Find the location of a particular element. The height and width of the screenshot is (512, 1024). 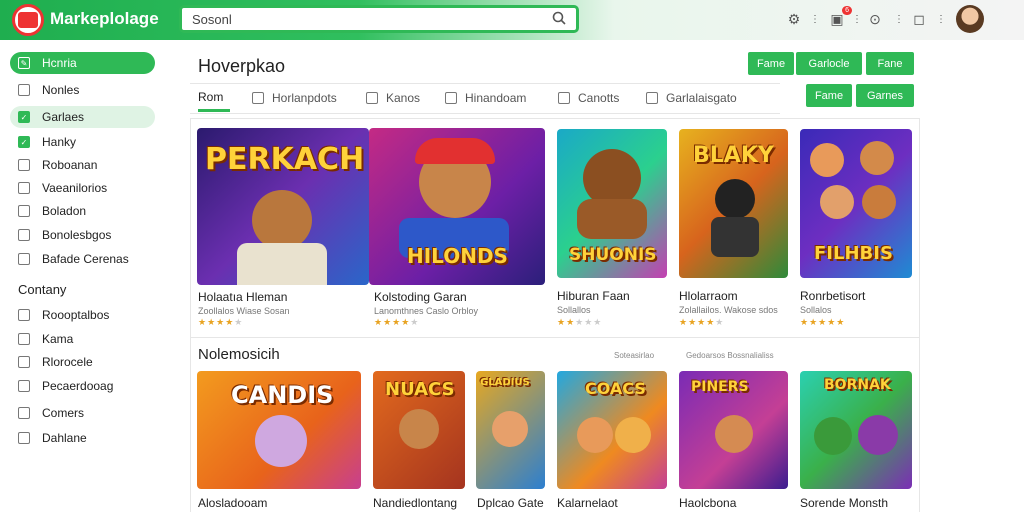

game-card-image: NUACS is located at coordinates (419, 430).